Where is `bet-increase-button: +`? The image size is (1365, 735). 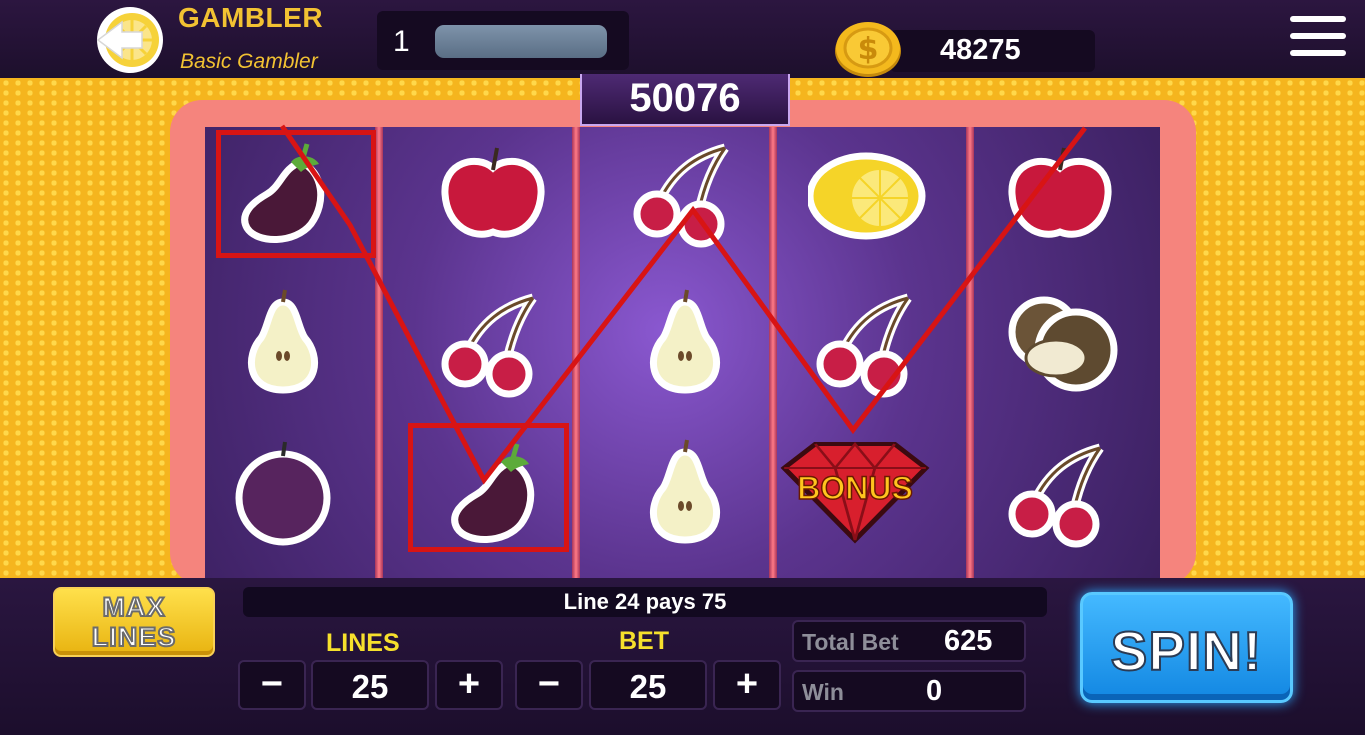
bet-increase-button: + is located at coordinates (747, 685).